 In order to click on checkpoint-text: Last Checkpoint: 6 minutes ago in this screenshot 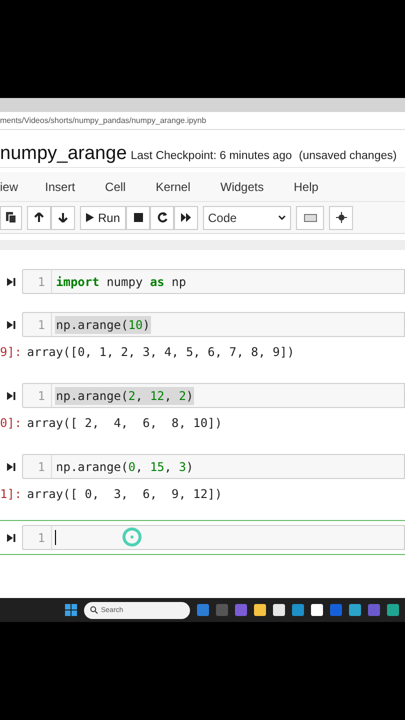, I will do `click(211, 156)`.